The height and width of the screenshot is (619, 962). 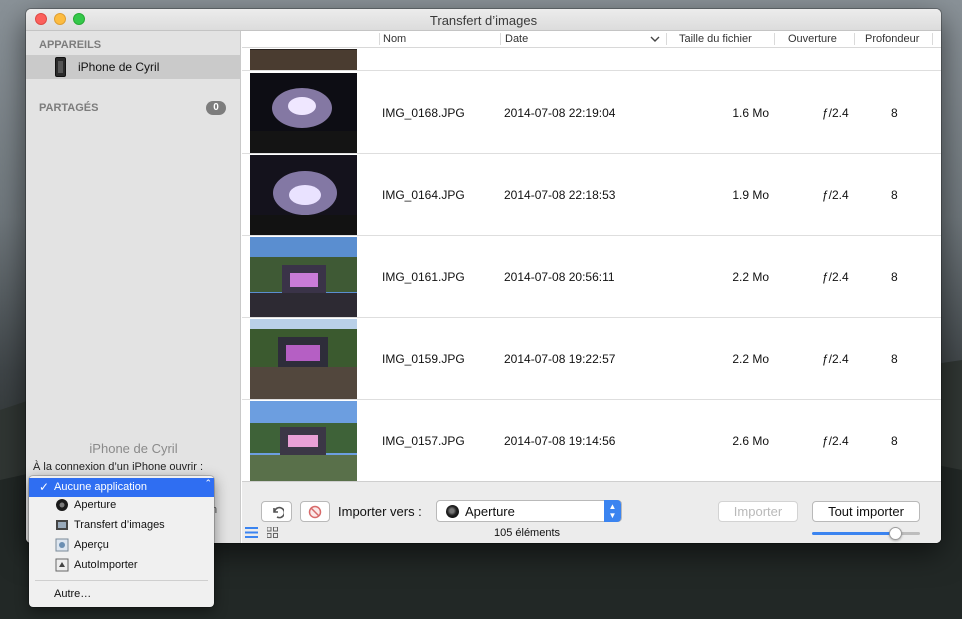 What do you see at coordinates (95, 505) in the screenshot?
I see `menu-item-label: Aperture` at bounding box center [95, 505].